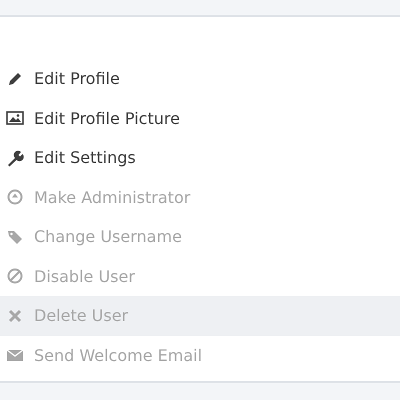 This screenshot has width=400, height=400. I want to click on ban-icon, so click(15, 276).